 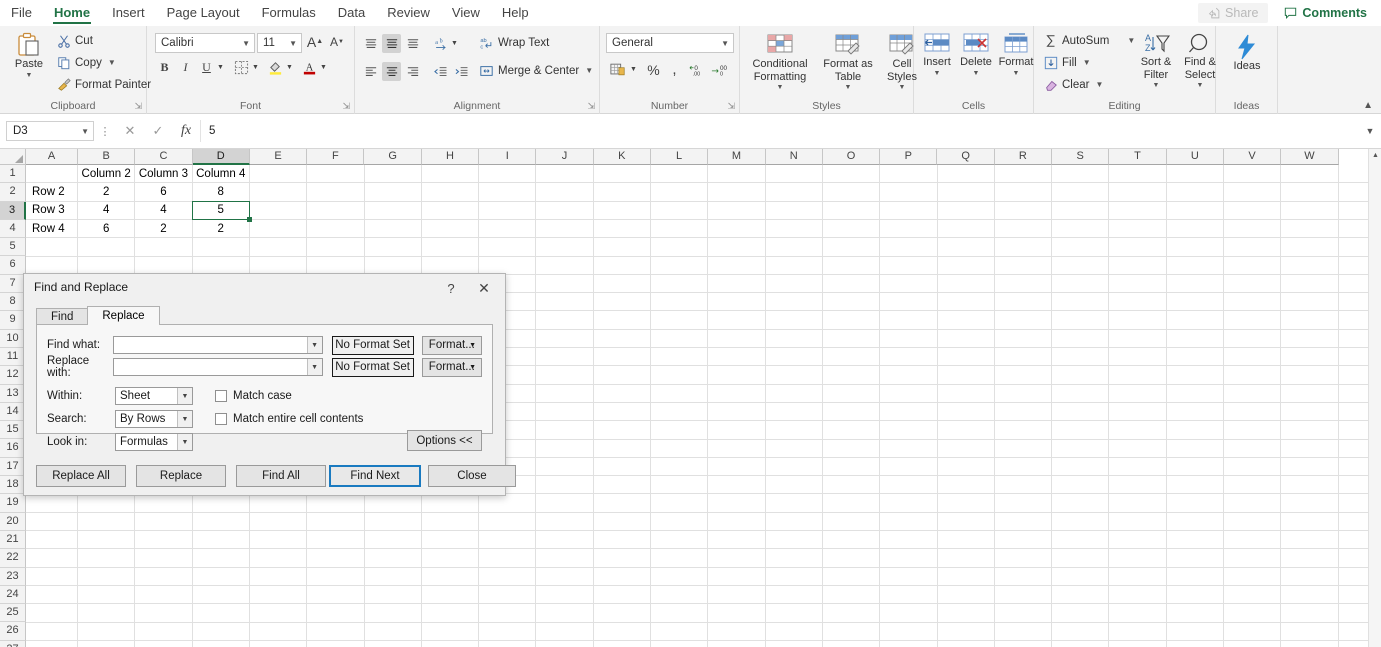 What do you see at coordinates (123, 315) in the screenshot?
I see `dialog-tab-replace: Replace` at bounding box center [123, 315].